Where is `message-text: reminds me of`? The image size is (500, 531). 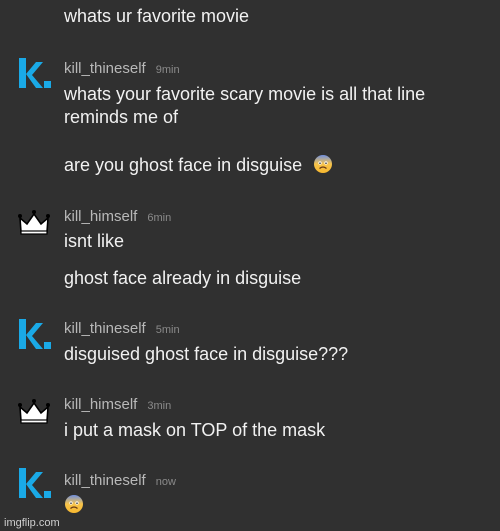
message-text: reminds me of is located at coordinates (121, 117).